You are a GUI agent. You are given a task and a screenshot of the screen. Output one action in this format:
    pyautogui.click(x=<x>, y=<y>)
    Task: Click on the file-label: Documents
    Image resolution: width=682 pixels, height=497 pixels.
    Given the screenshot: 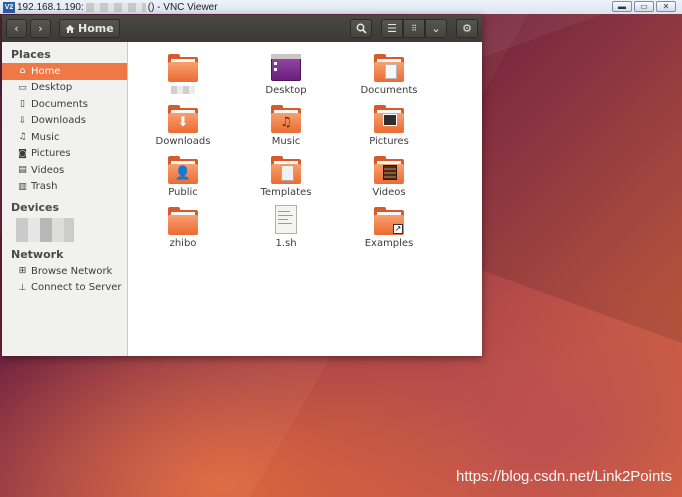 What is the action you would take?
    pyautogui.click(x=389, y=90)
    